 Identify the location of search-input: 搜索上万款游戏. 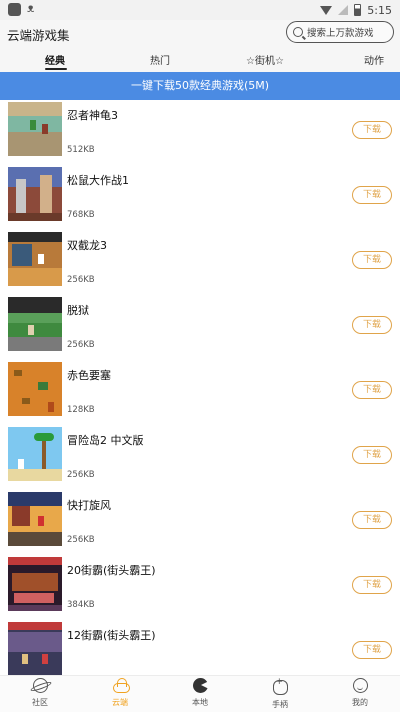
(340, 32).